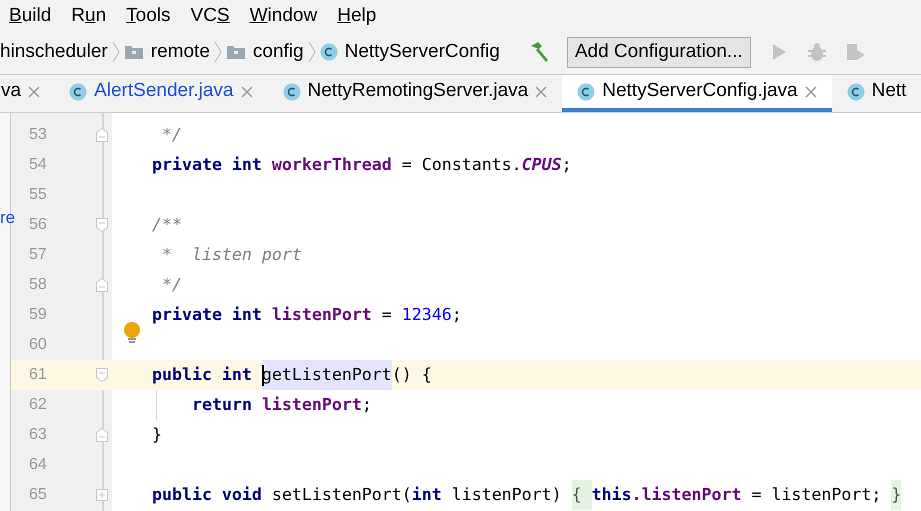 The width and height of the screenshot is (921, 511). Describe the element at coordinates (8, 217) in the screenshot. I see `project-panel-text-fragment: re` at that location.